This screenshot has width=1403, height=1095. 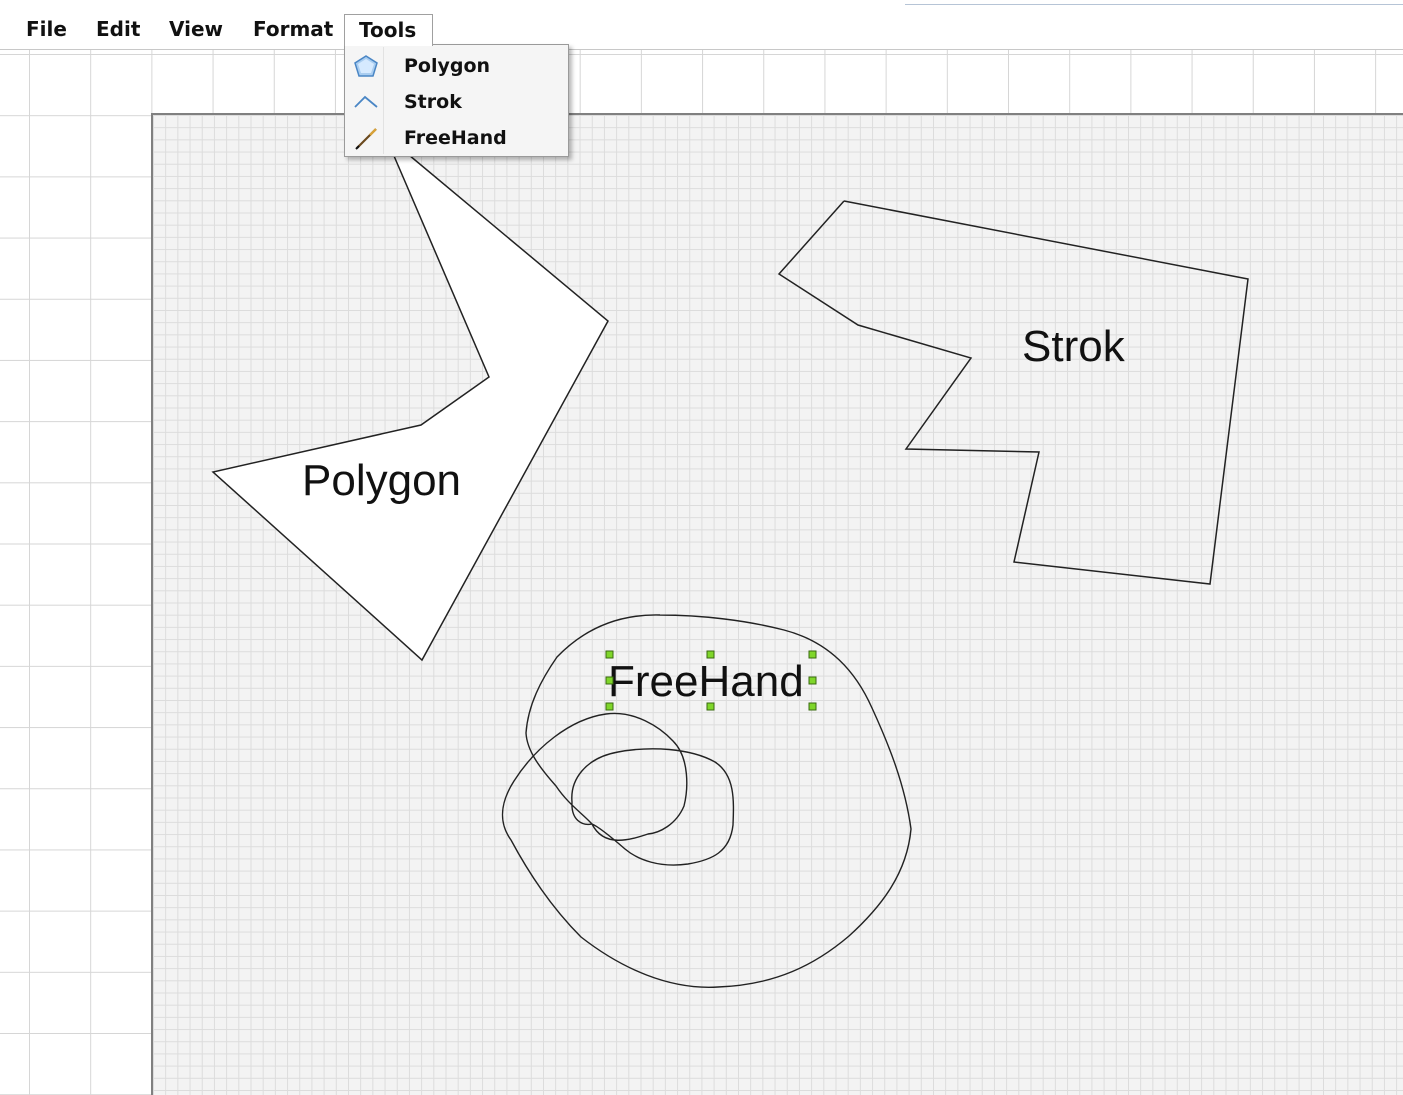 What do you see at coordinates (609, 654) in the screenshot?
I see `selection-handle-top-left` at bounding box center [609, 654].